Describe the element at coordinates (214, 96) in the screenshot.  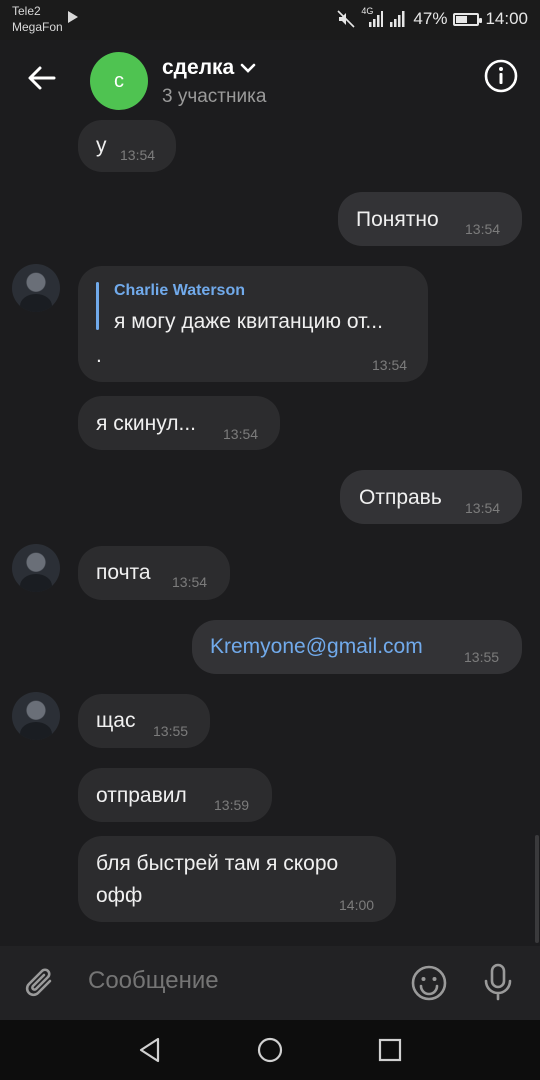
I see `chat-subtitle: 3 участника` at that location.